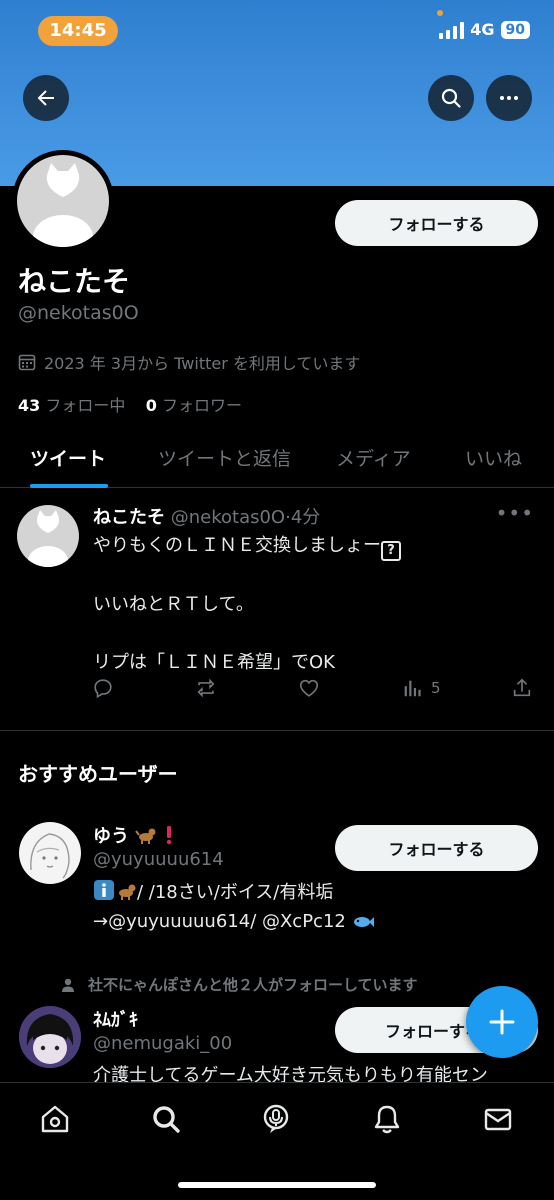 This screenshot has width=554, height=1200. What do you see at coordinates (173, 604) in the screenshot?
I see `tweet-line-2: いいねとＲＴして。` at bounding box center [173, 604].